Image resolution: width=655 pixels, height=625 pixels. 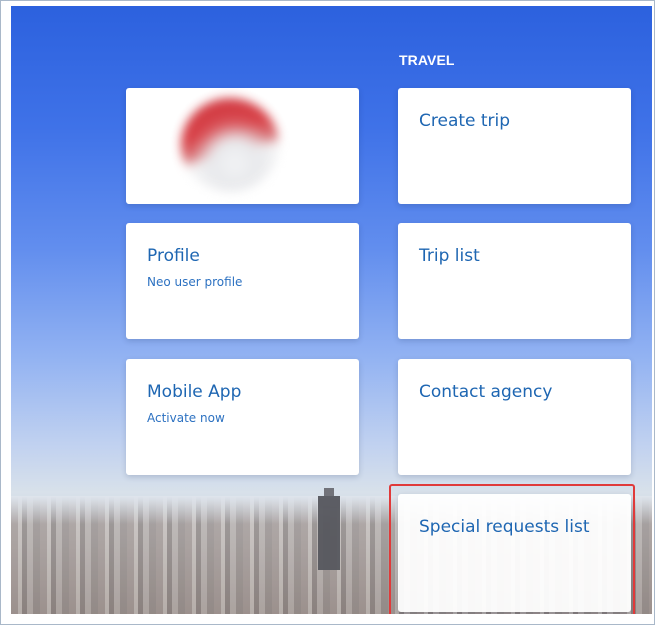 What do you see at coordinates (486, 392) in the screenshot?
I see `contact-agency-label: Contact agency` at bounding box center [486, 392].